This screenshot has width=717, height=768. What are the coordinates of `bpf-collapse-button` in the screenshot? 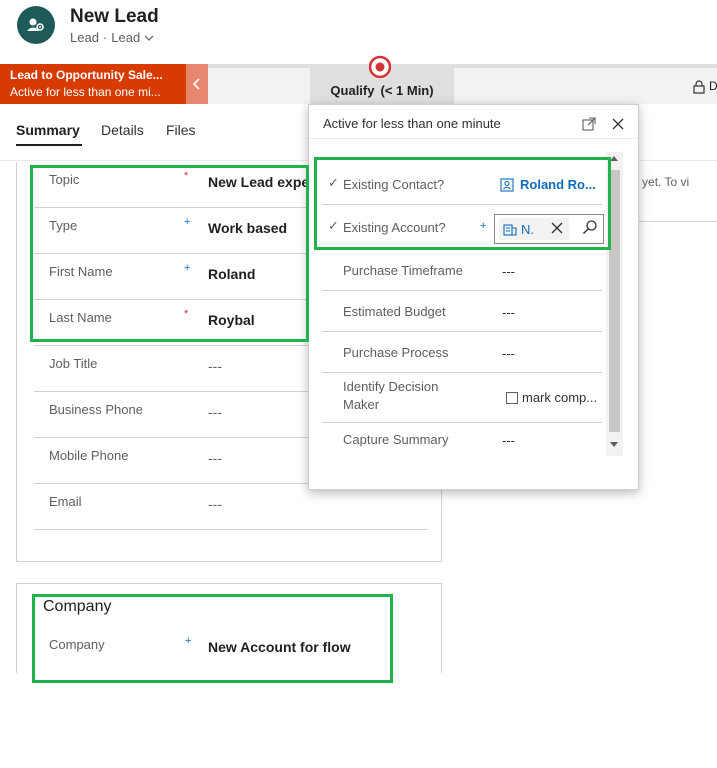 It's located at (197, 84).